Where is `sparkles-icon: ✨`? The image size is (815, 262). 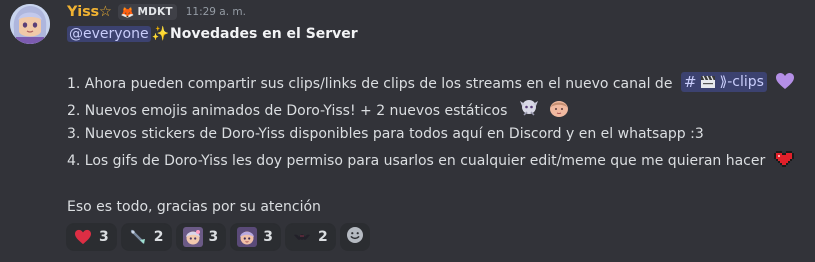
sparkles-icon: ✨ is located at coordinates (160, 34).